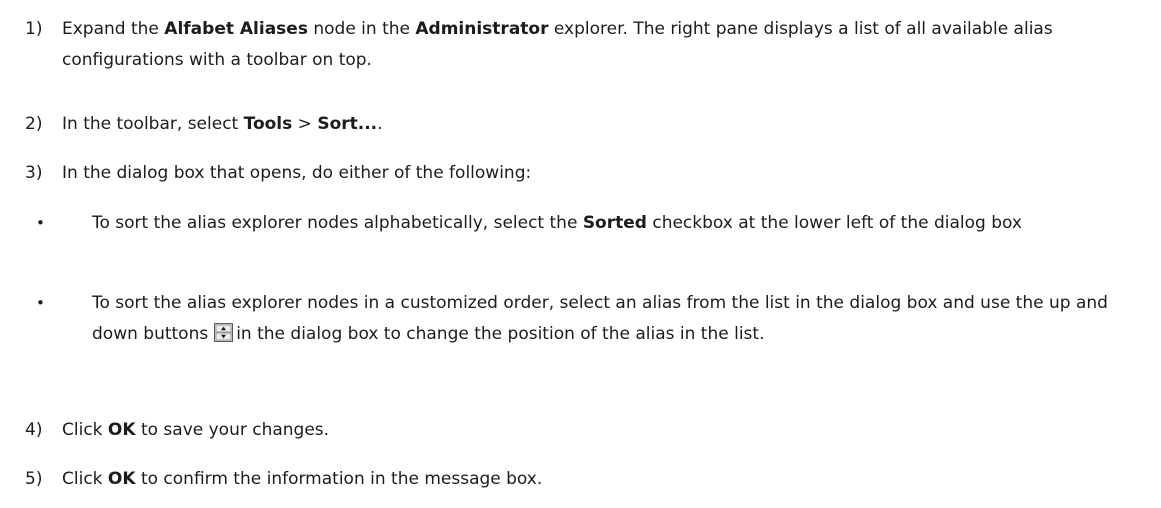 The image size is (1161, 508). I want to click on ui-term: Alfabet Aliases, so click(236, 29).